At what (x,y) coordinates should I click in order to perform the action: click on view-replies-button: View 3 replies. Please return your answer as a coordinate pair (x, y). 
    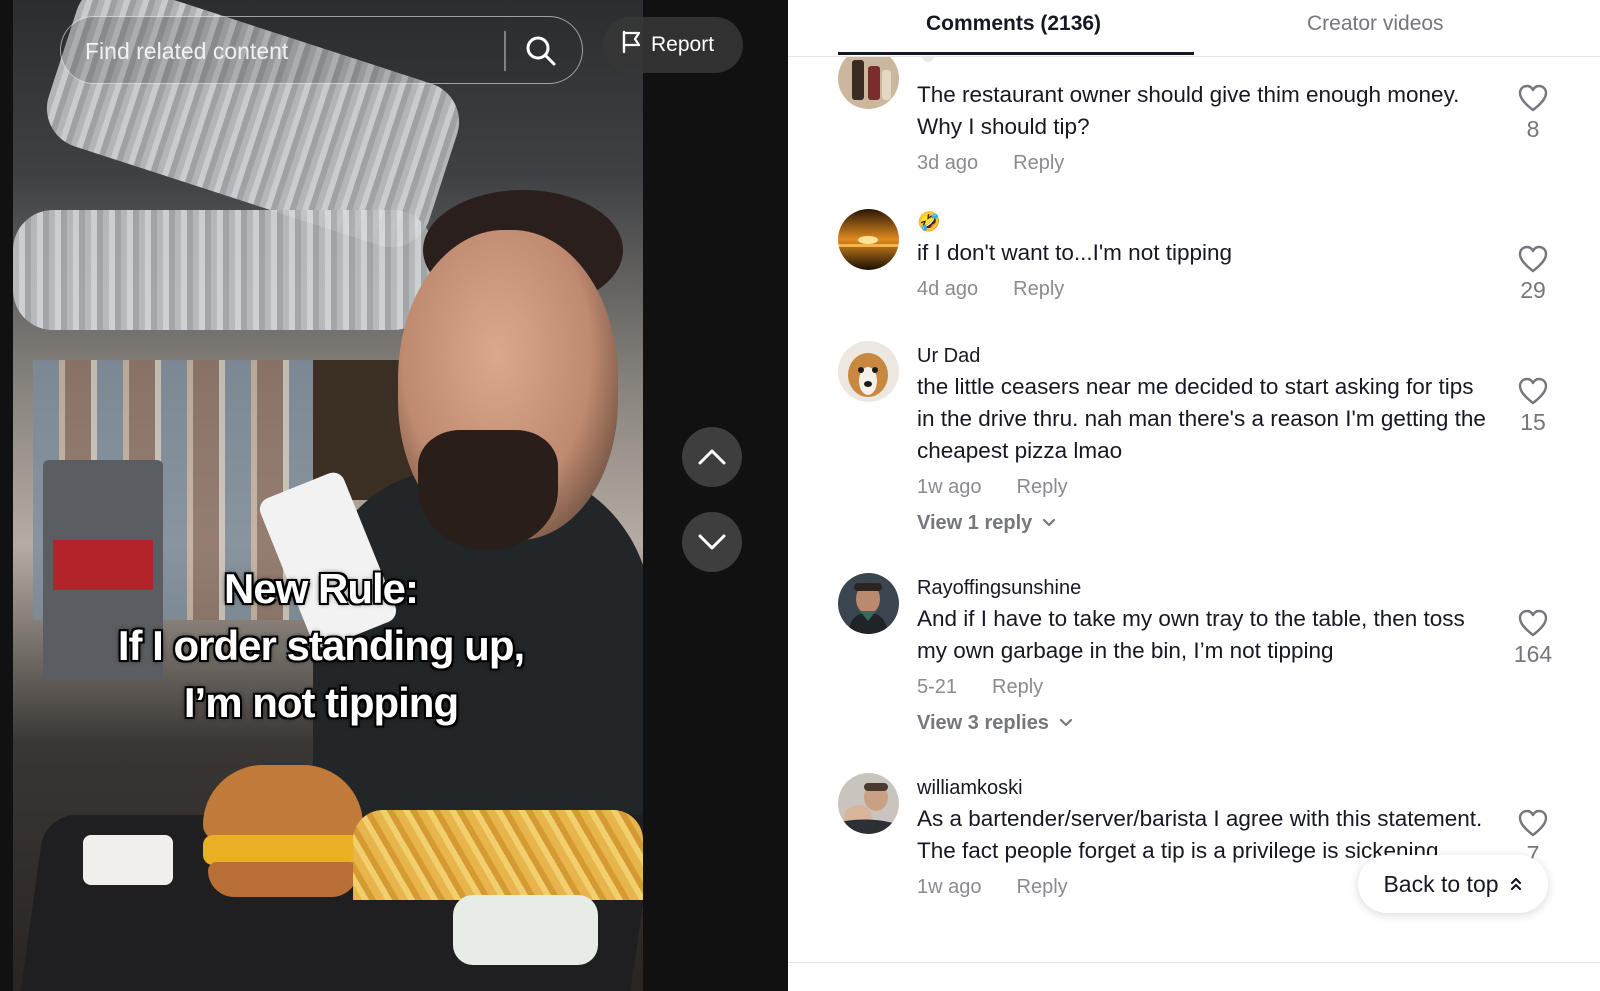
    Looking at the image, I should click on (1204, 723).